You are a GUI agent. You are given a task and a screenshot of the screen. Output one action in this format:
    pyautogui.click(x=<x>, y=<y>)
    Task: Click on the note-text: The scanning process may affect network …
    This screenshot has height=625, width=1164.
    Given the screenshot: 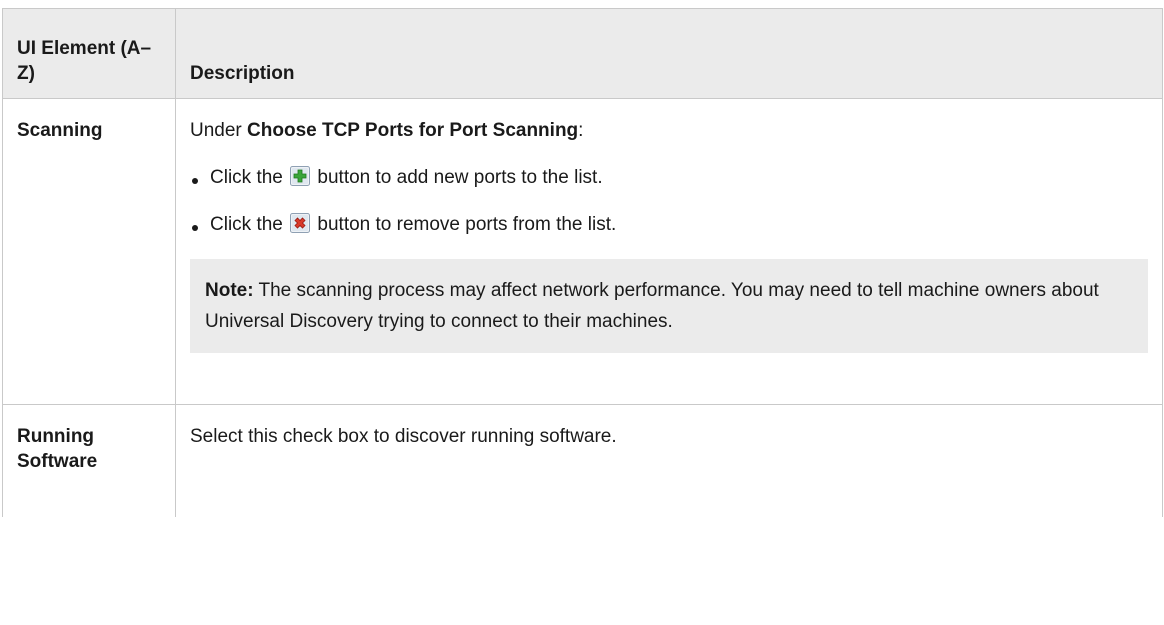 What is the action you would take?
    pyautogui.click(x=652, y=306)
    